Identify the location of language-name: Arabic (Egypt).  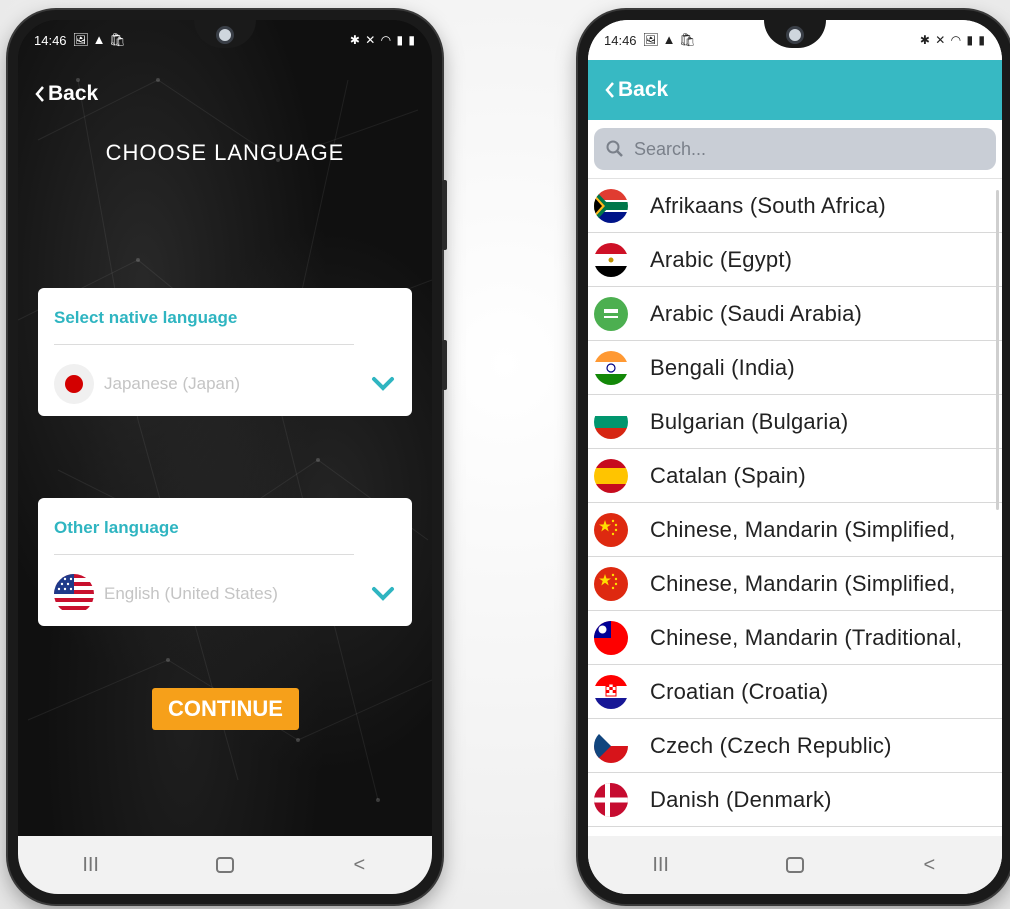
(721, 259).